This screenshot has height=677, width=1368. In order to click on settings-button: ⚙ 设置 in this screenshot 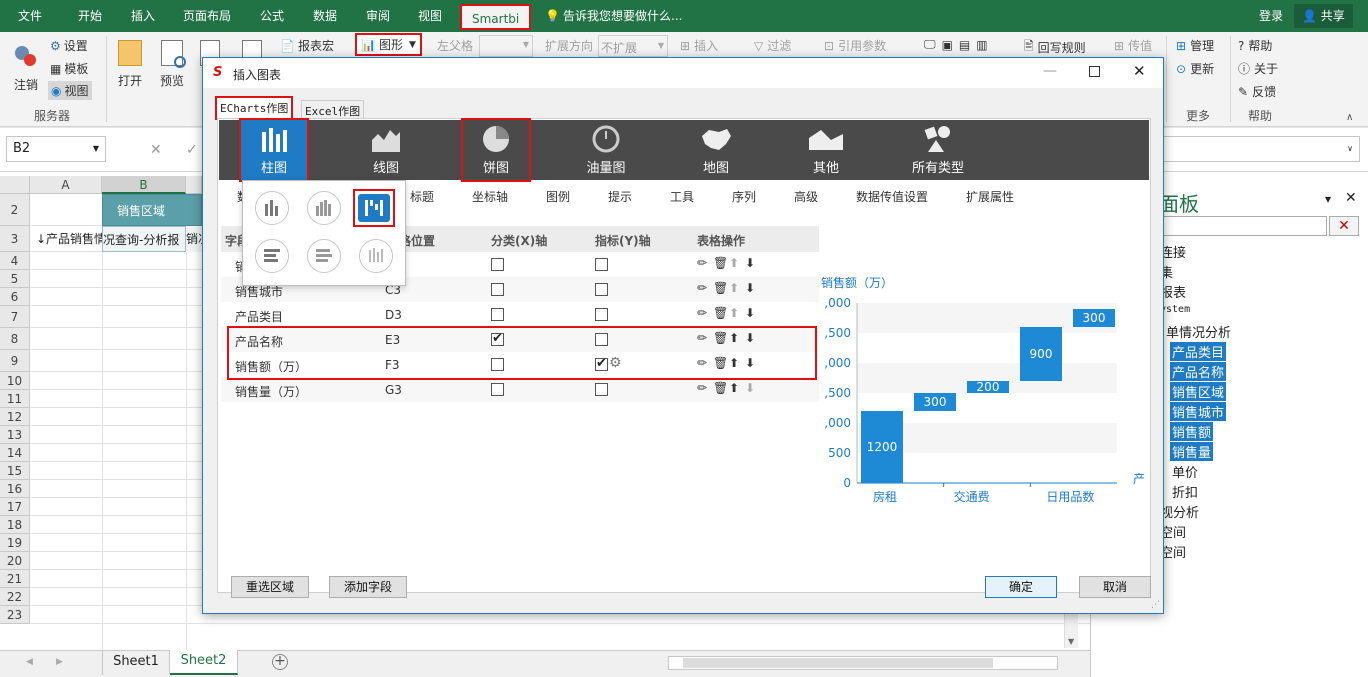, I will do `click(69, 45)`.